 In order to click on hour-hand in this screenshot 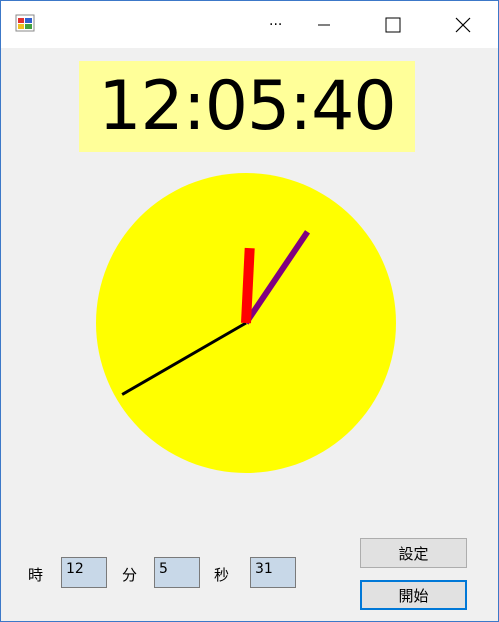, I will do `click(248, 285)`.